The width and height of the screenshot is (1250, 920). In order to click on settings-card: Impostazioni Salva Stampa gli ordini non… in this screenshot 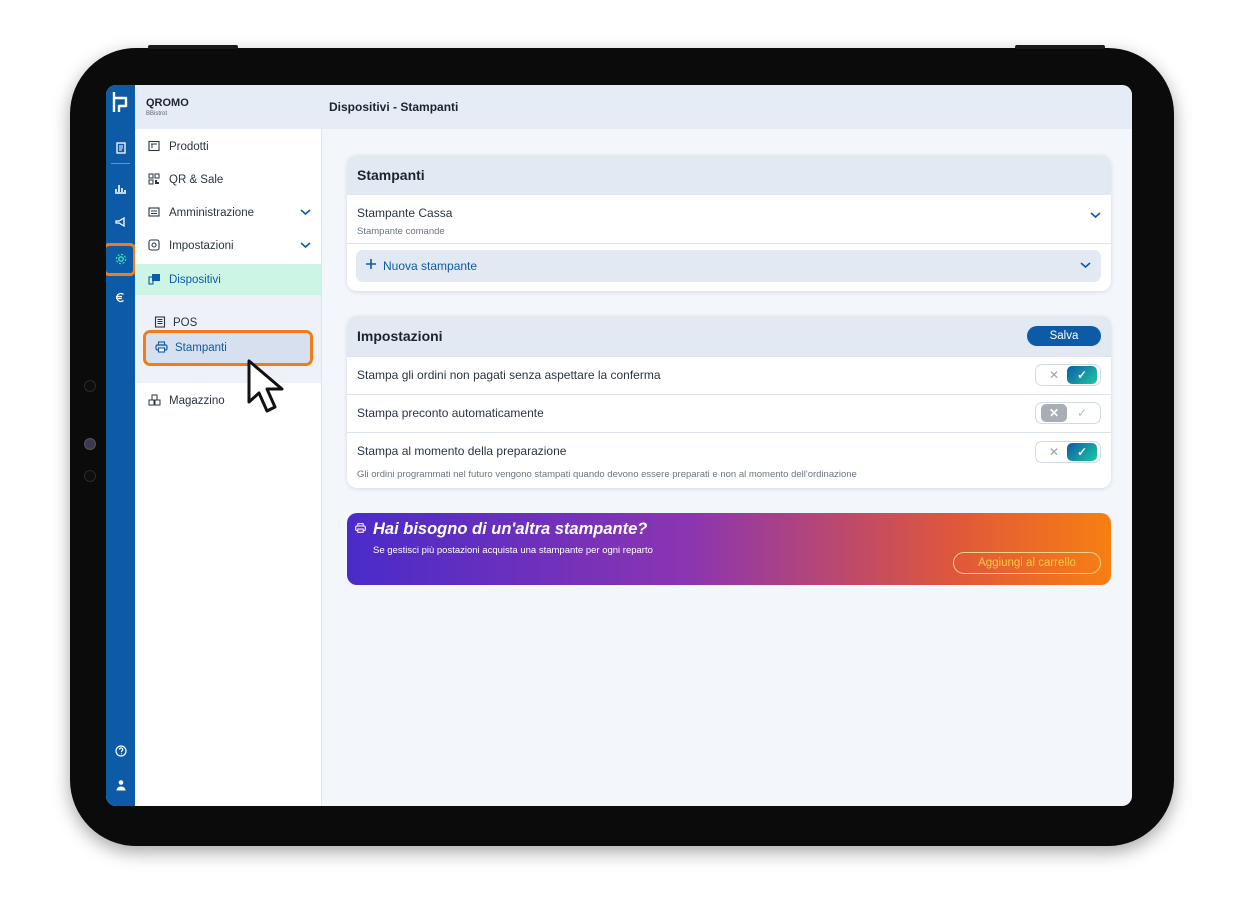, I will do `click(729, 402)`.